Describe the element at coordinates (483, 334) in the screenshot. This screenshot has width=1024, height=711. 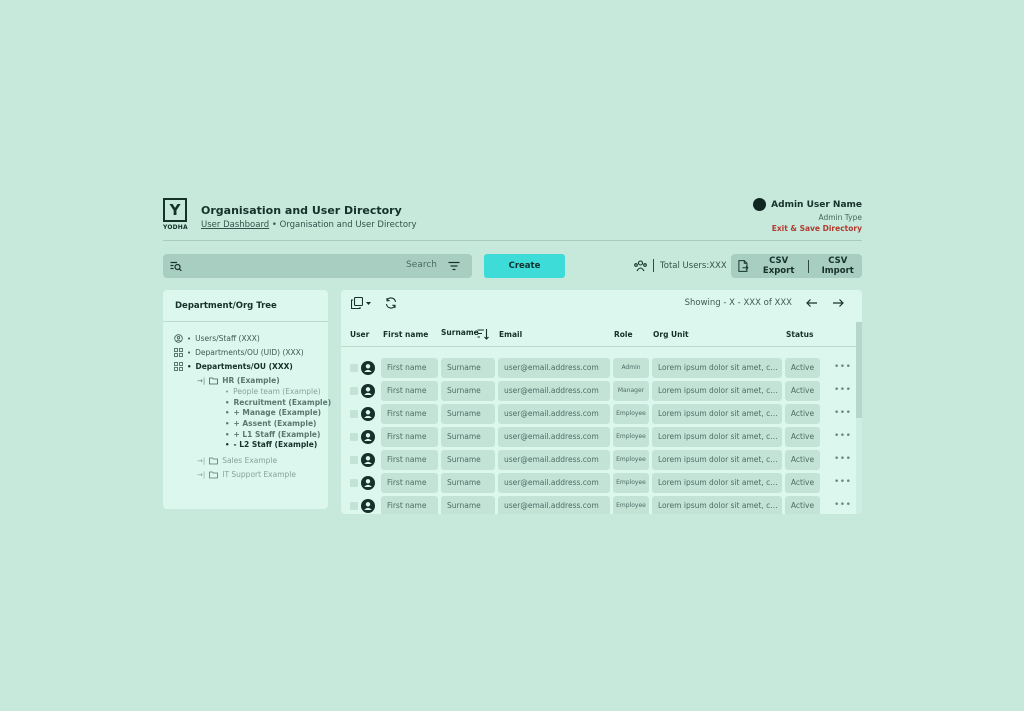
I see `sort-icon` at that location.